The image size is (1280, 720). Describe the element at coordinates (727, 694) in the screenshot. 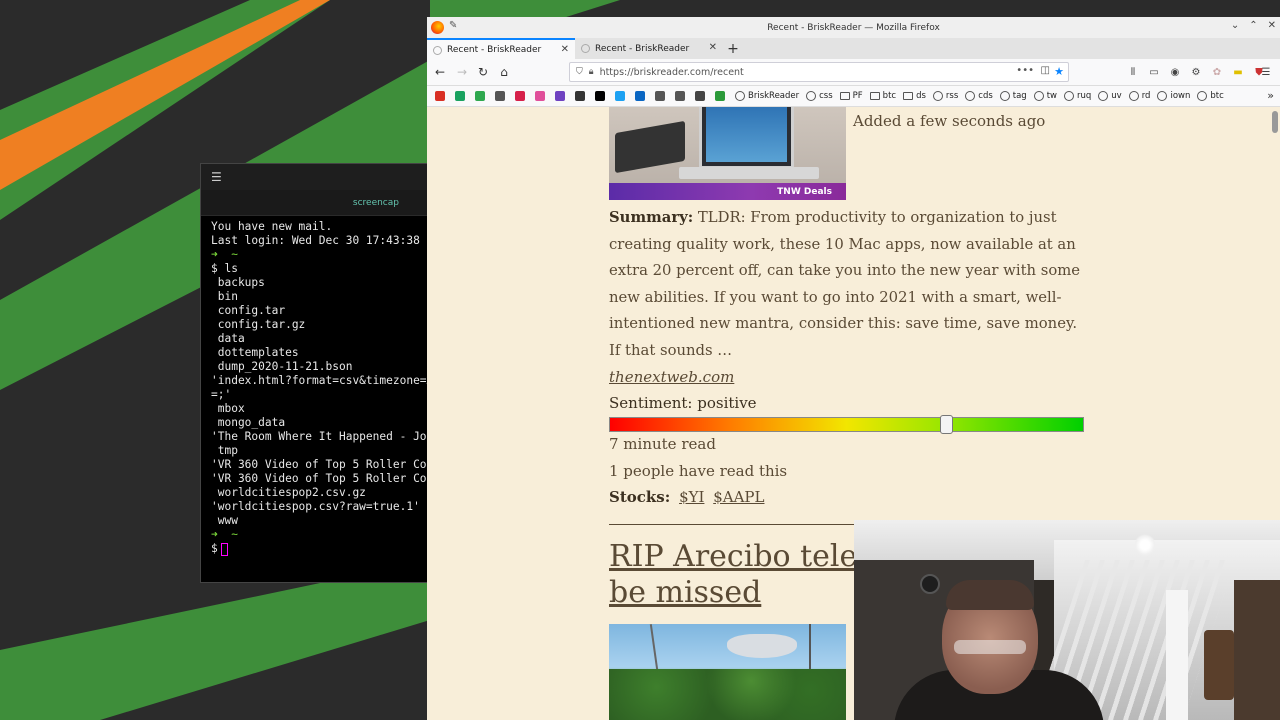

I see `thumbnail-forest` at that location.